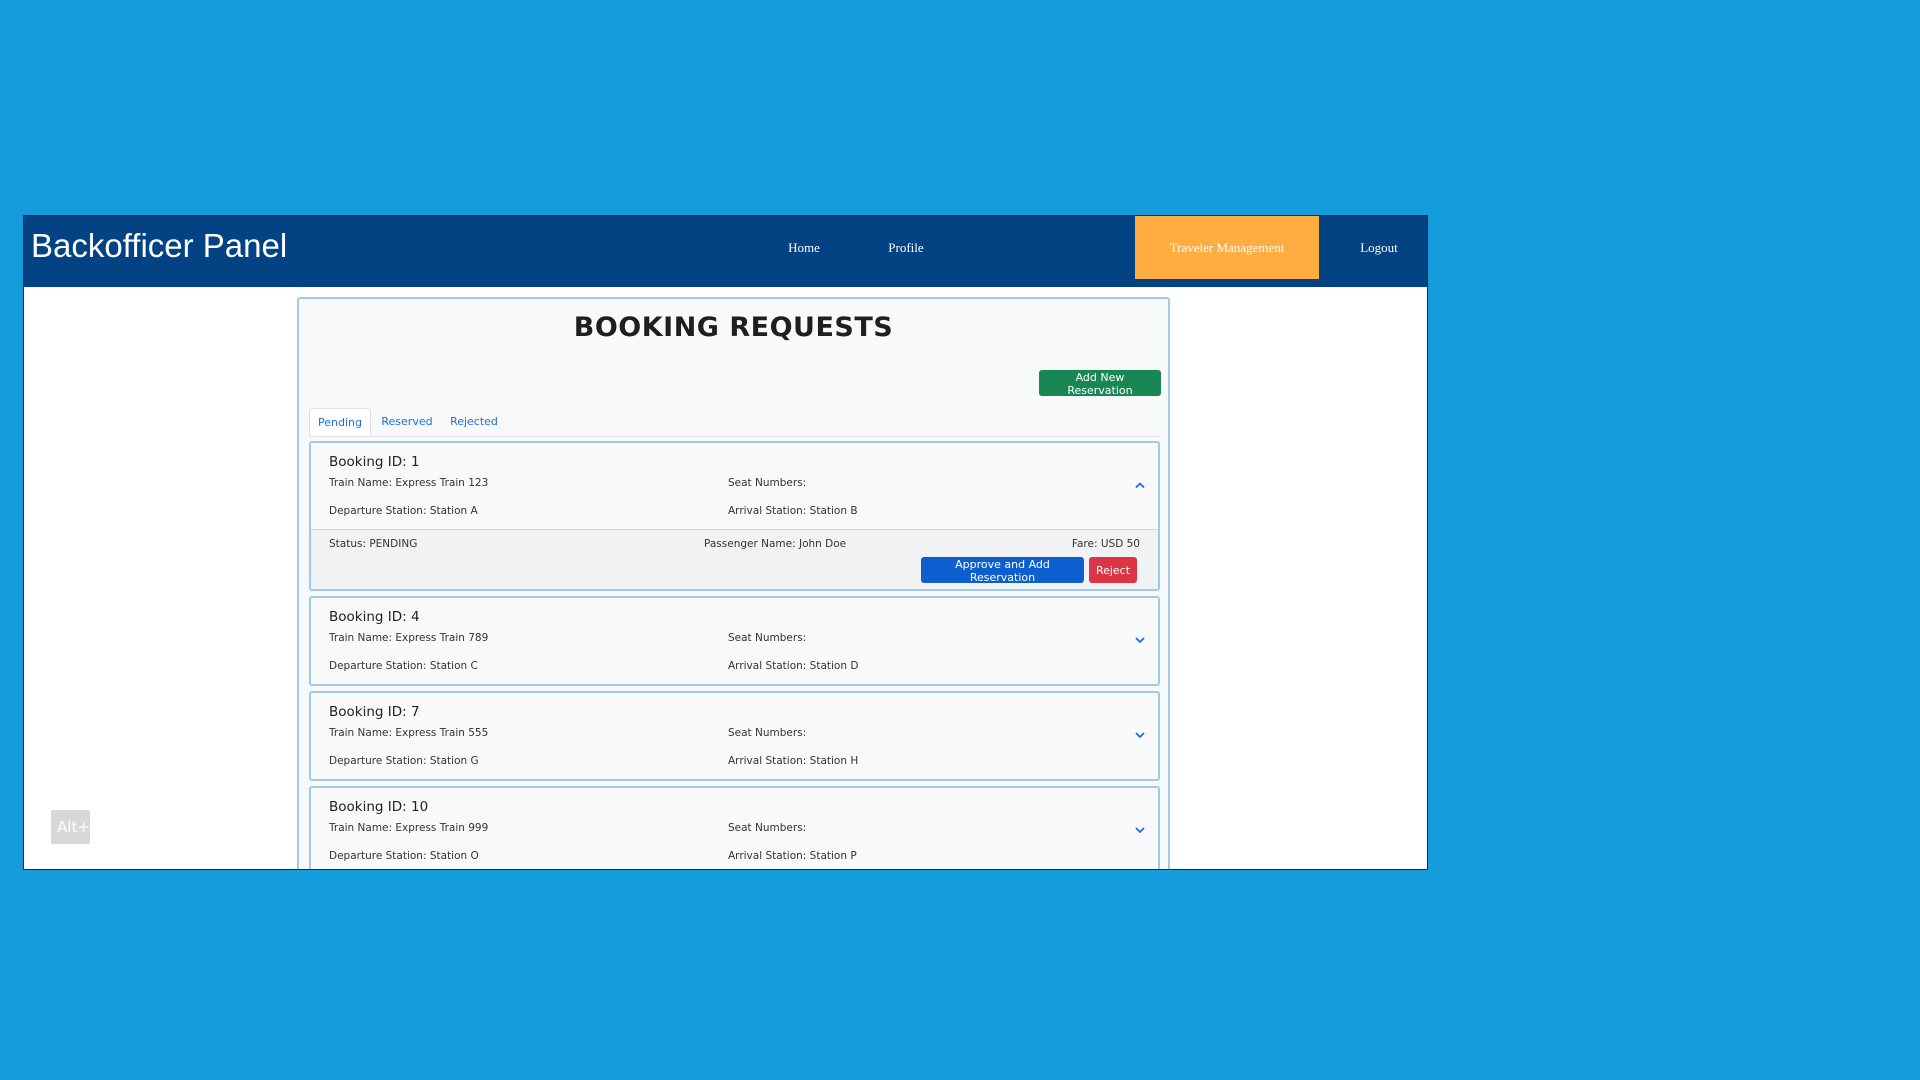 The width and height of the screenshot is (1920, 1080). I want to click on arrival-station: Arrival Station: Station H, so click(793, 761).